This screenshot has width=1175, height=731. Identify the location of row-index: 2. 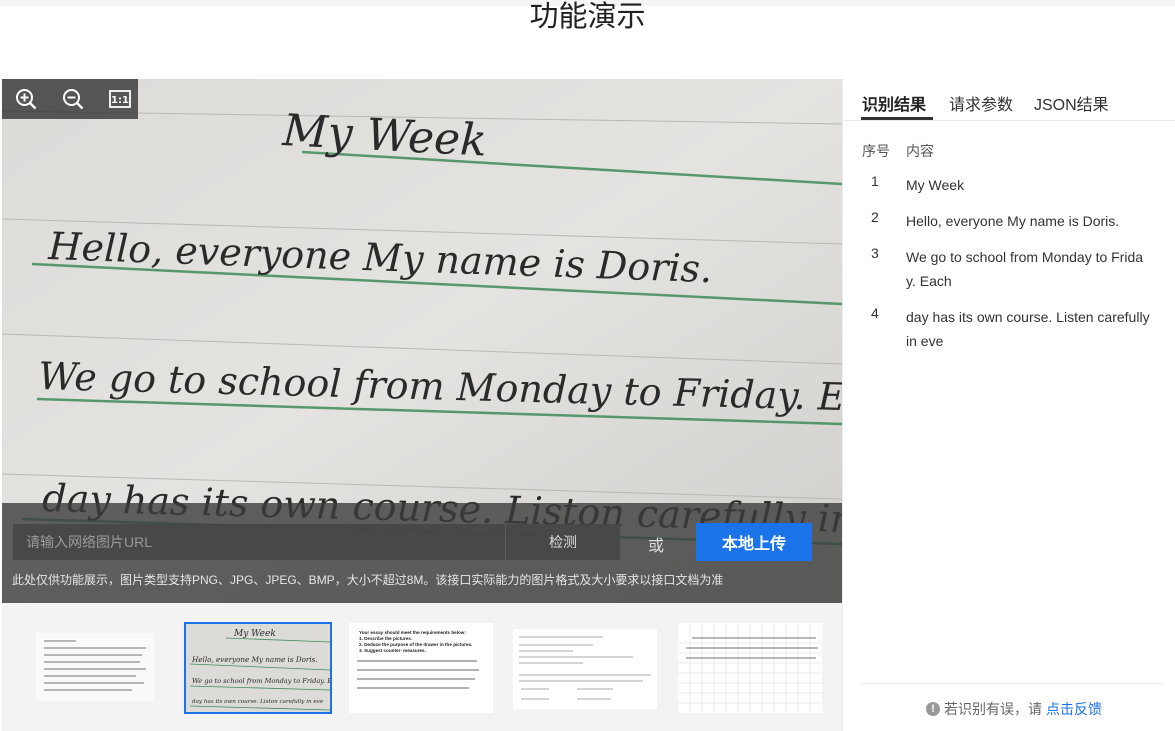
(875, 217).